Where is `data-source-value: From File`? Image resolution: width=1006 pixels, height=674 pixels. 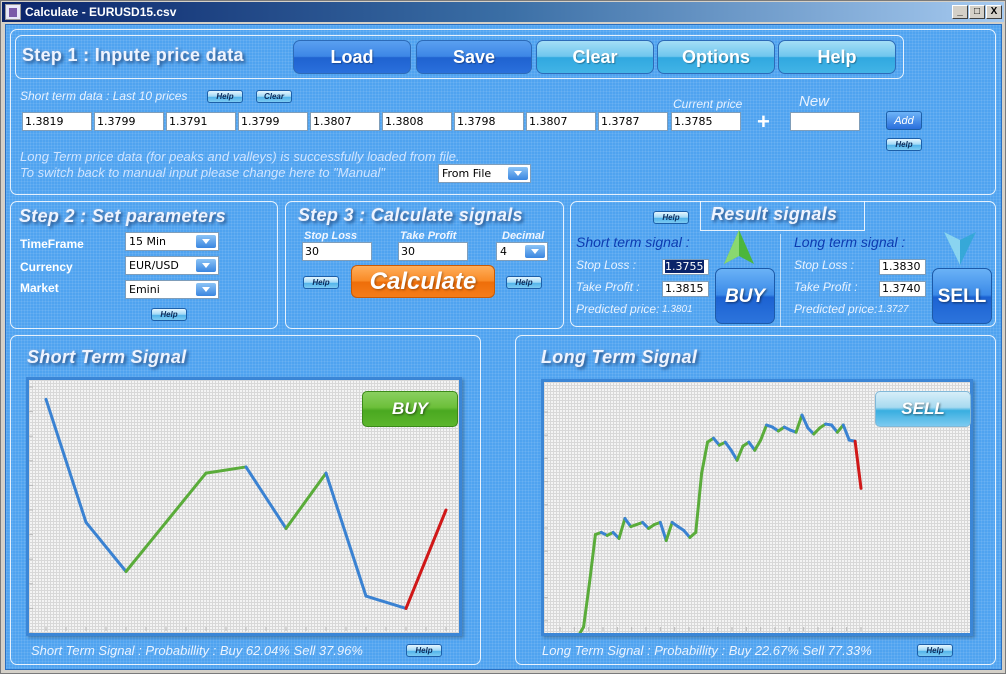
data-source-value: From File is located at coordinates (467, 173).